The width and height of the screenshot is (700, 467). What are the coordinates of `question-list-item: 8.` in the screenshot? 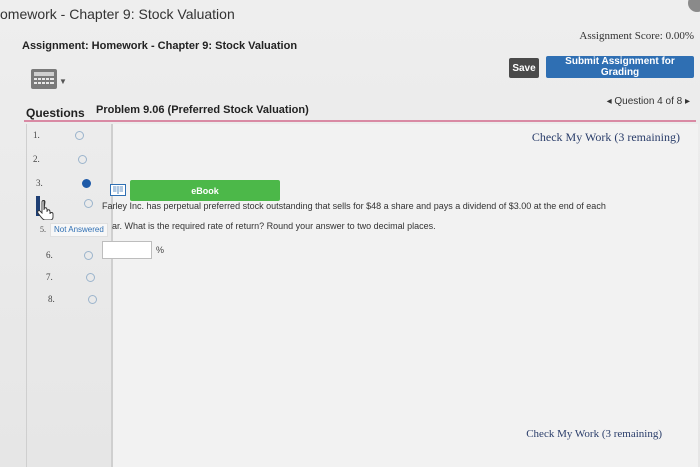 It's located at (83, 301).